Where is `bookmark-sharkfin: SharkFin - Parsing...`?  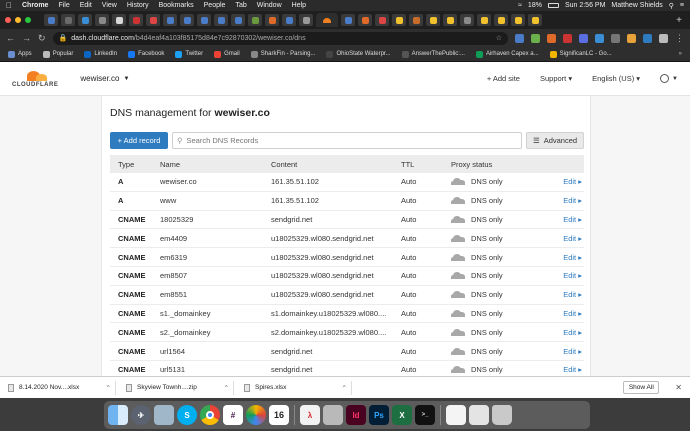
bookmark-sharkfin: SharkFin - Parsing... is located at coordinates (282, 54).